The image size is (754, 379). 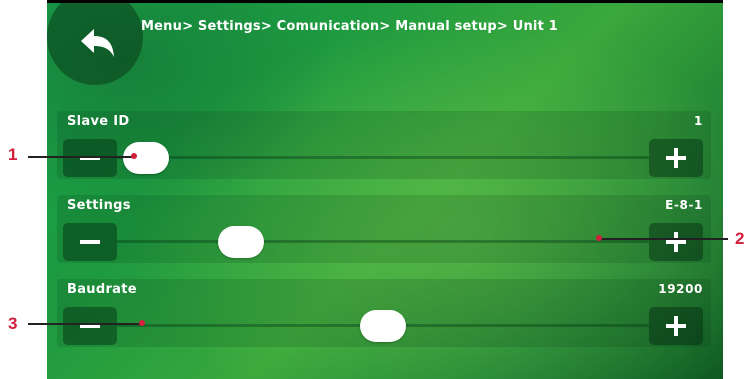 What do you see at coordinates (383, 326) in the screenshot?
I see `baudrate-slider-handle` at bounding box center [383, 326].